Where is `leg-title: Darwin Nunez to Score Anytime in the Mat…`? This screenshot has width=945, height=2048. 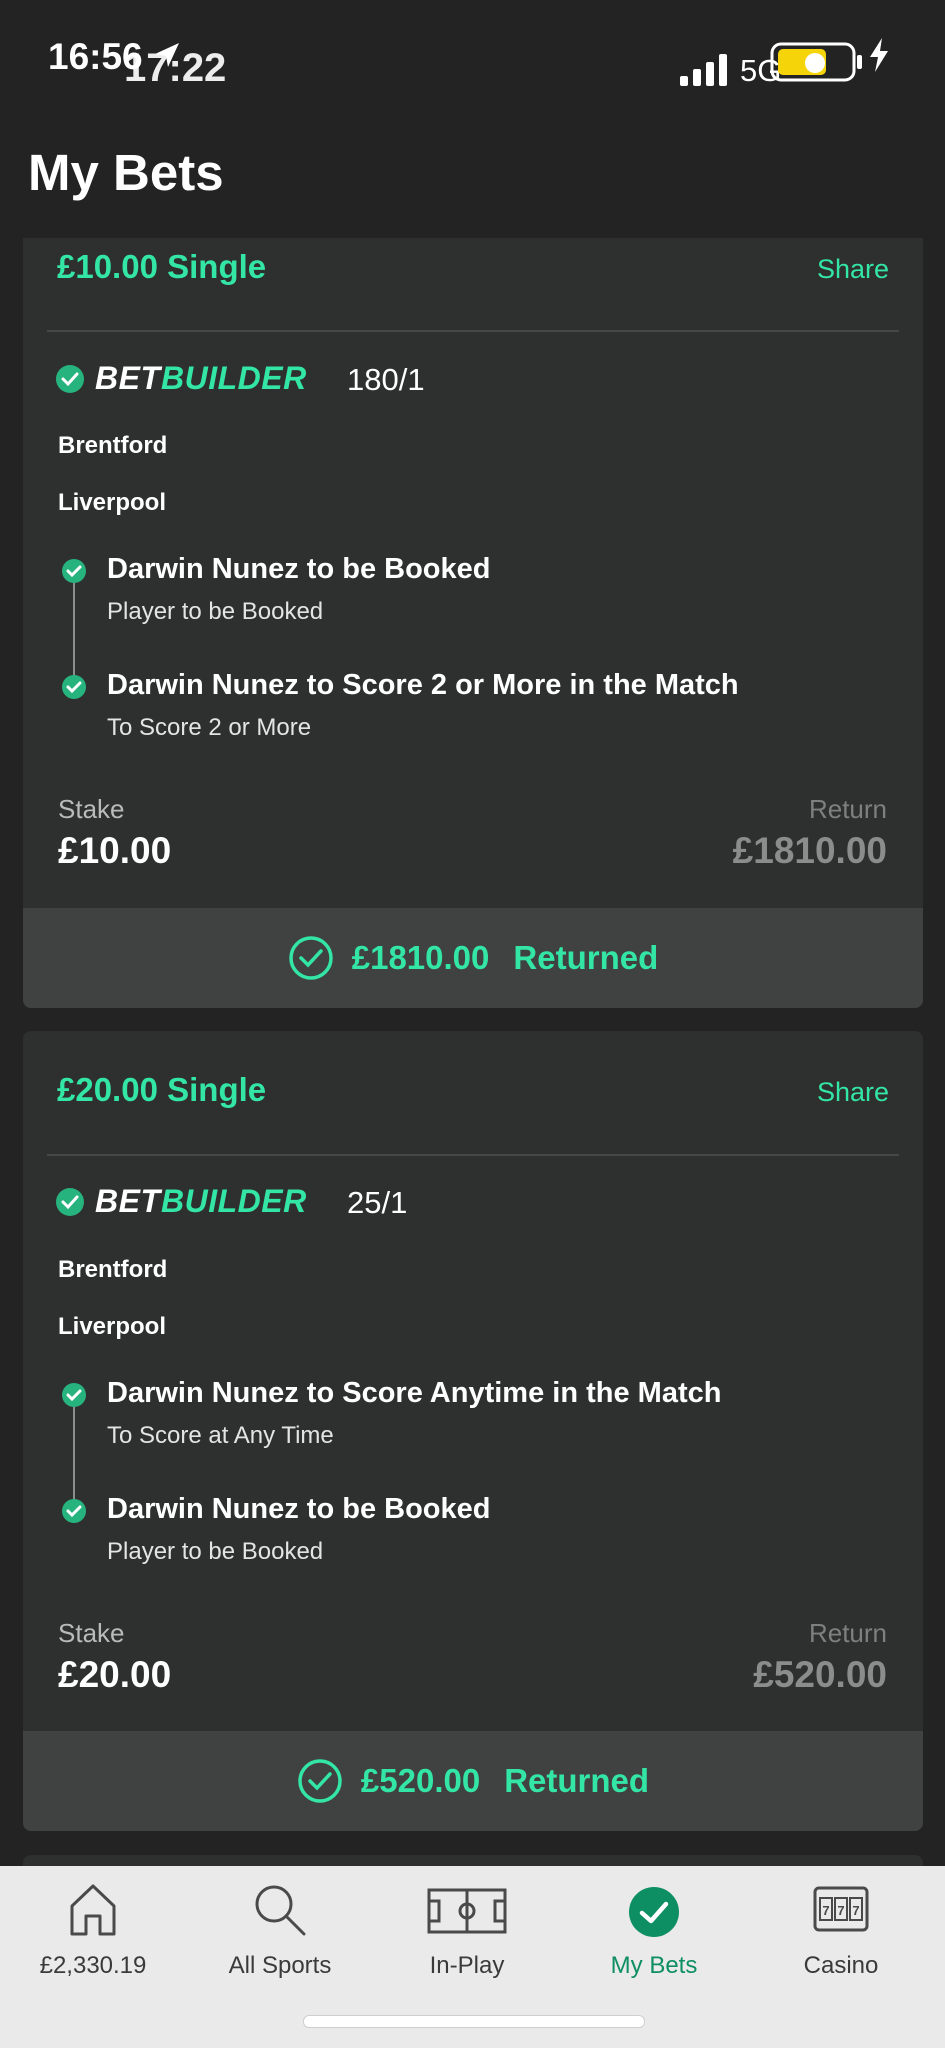 leg-title: Darwin Nunez to Score Anytime in the Mat… is located at coordinates (414, 1393).